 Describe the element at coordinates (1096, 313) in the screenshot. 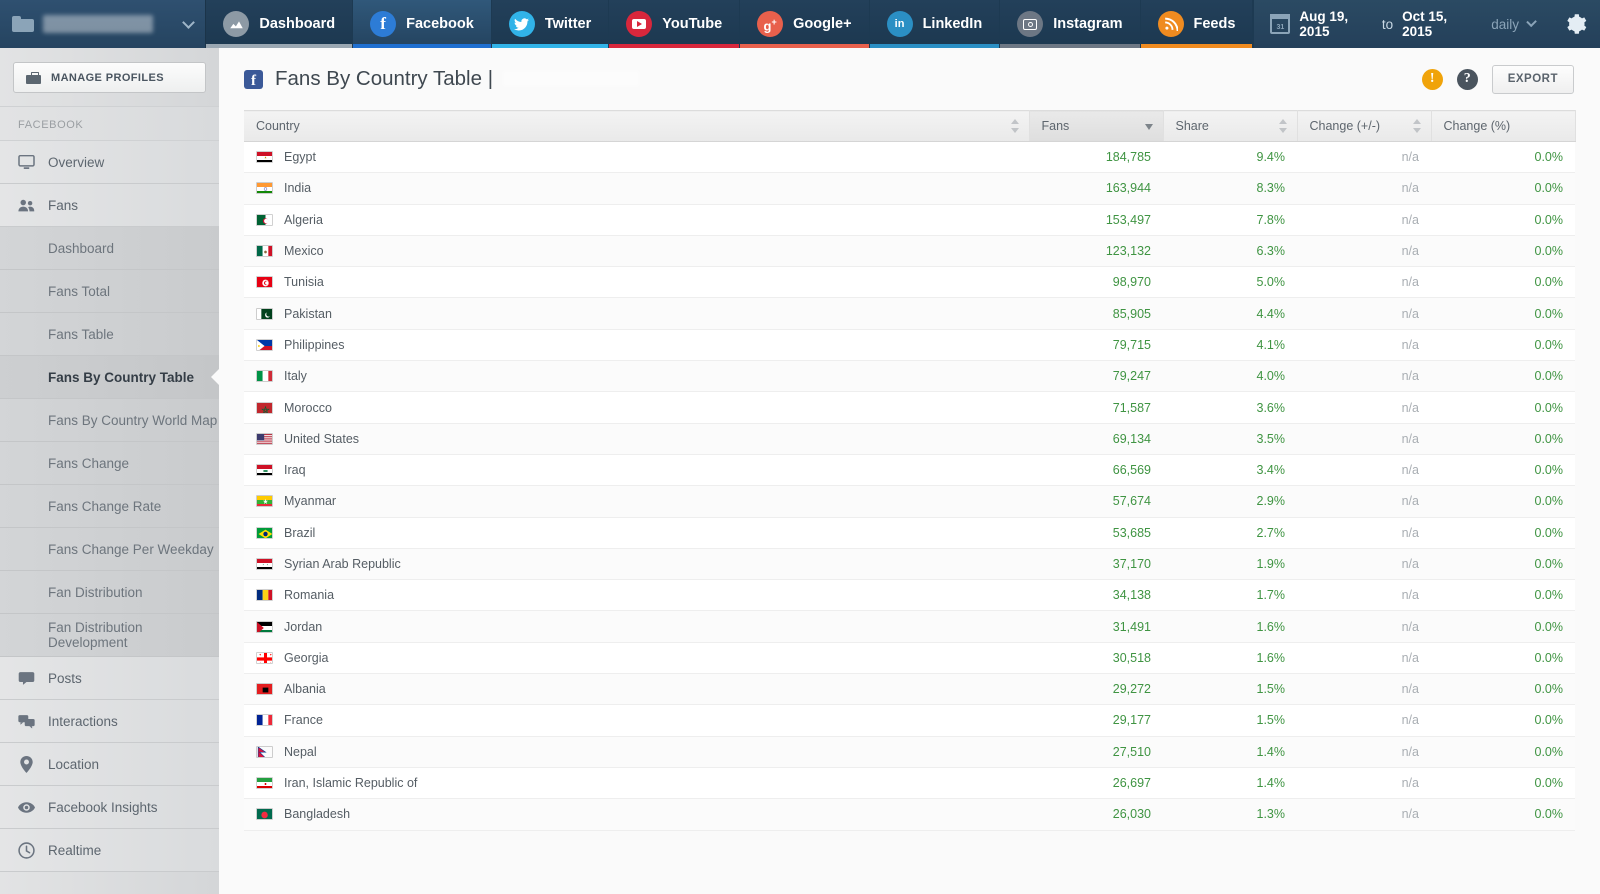

I see `fans-cell: 85,905` at that location.